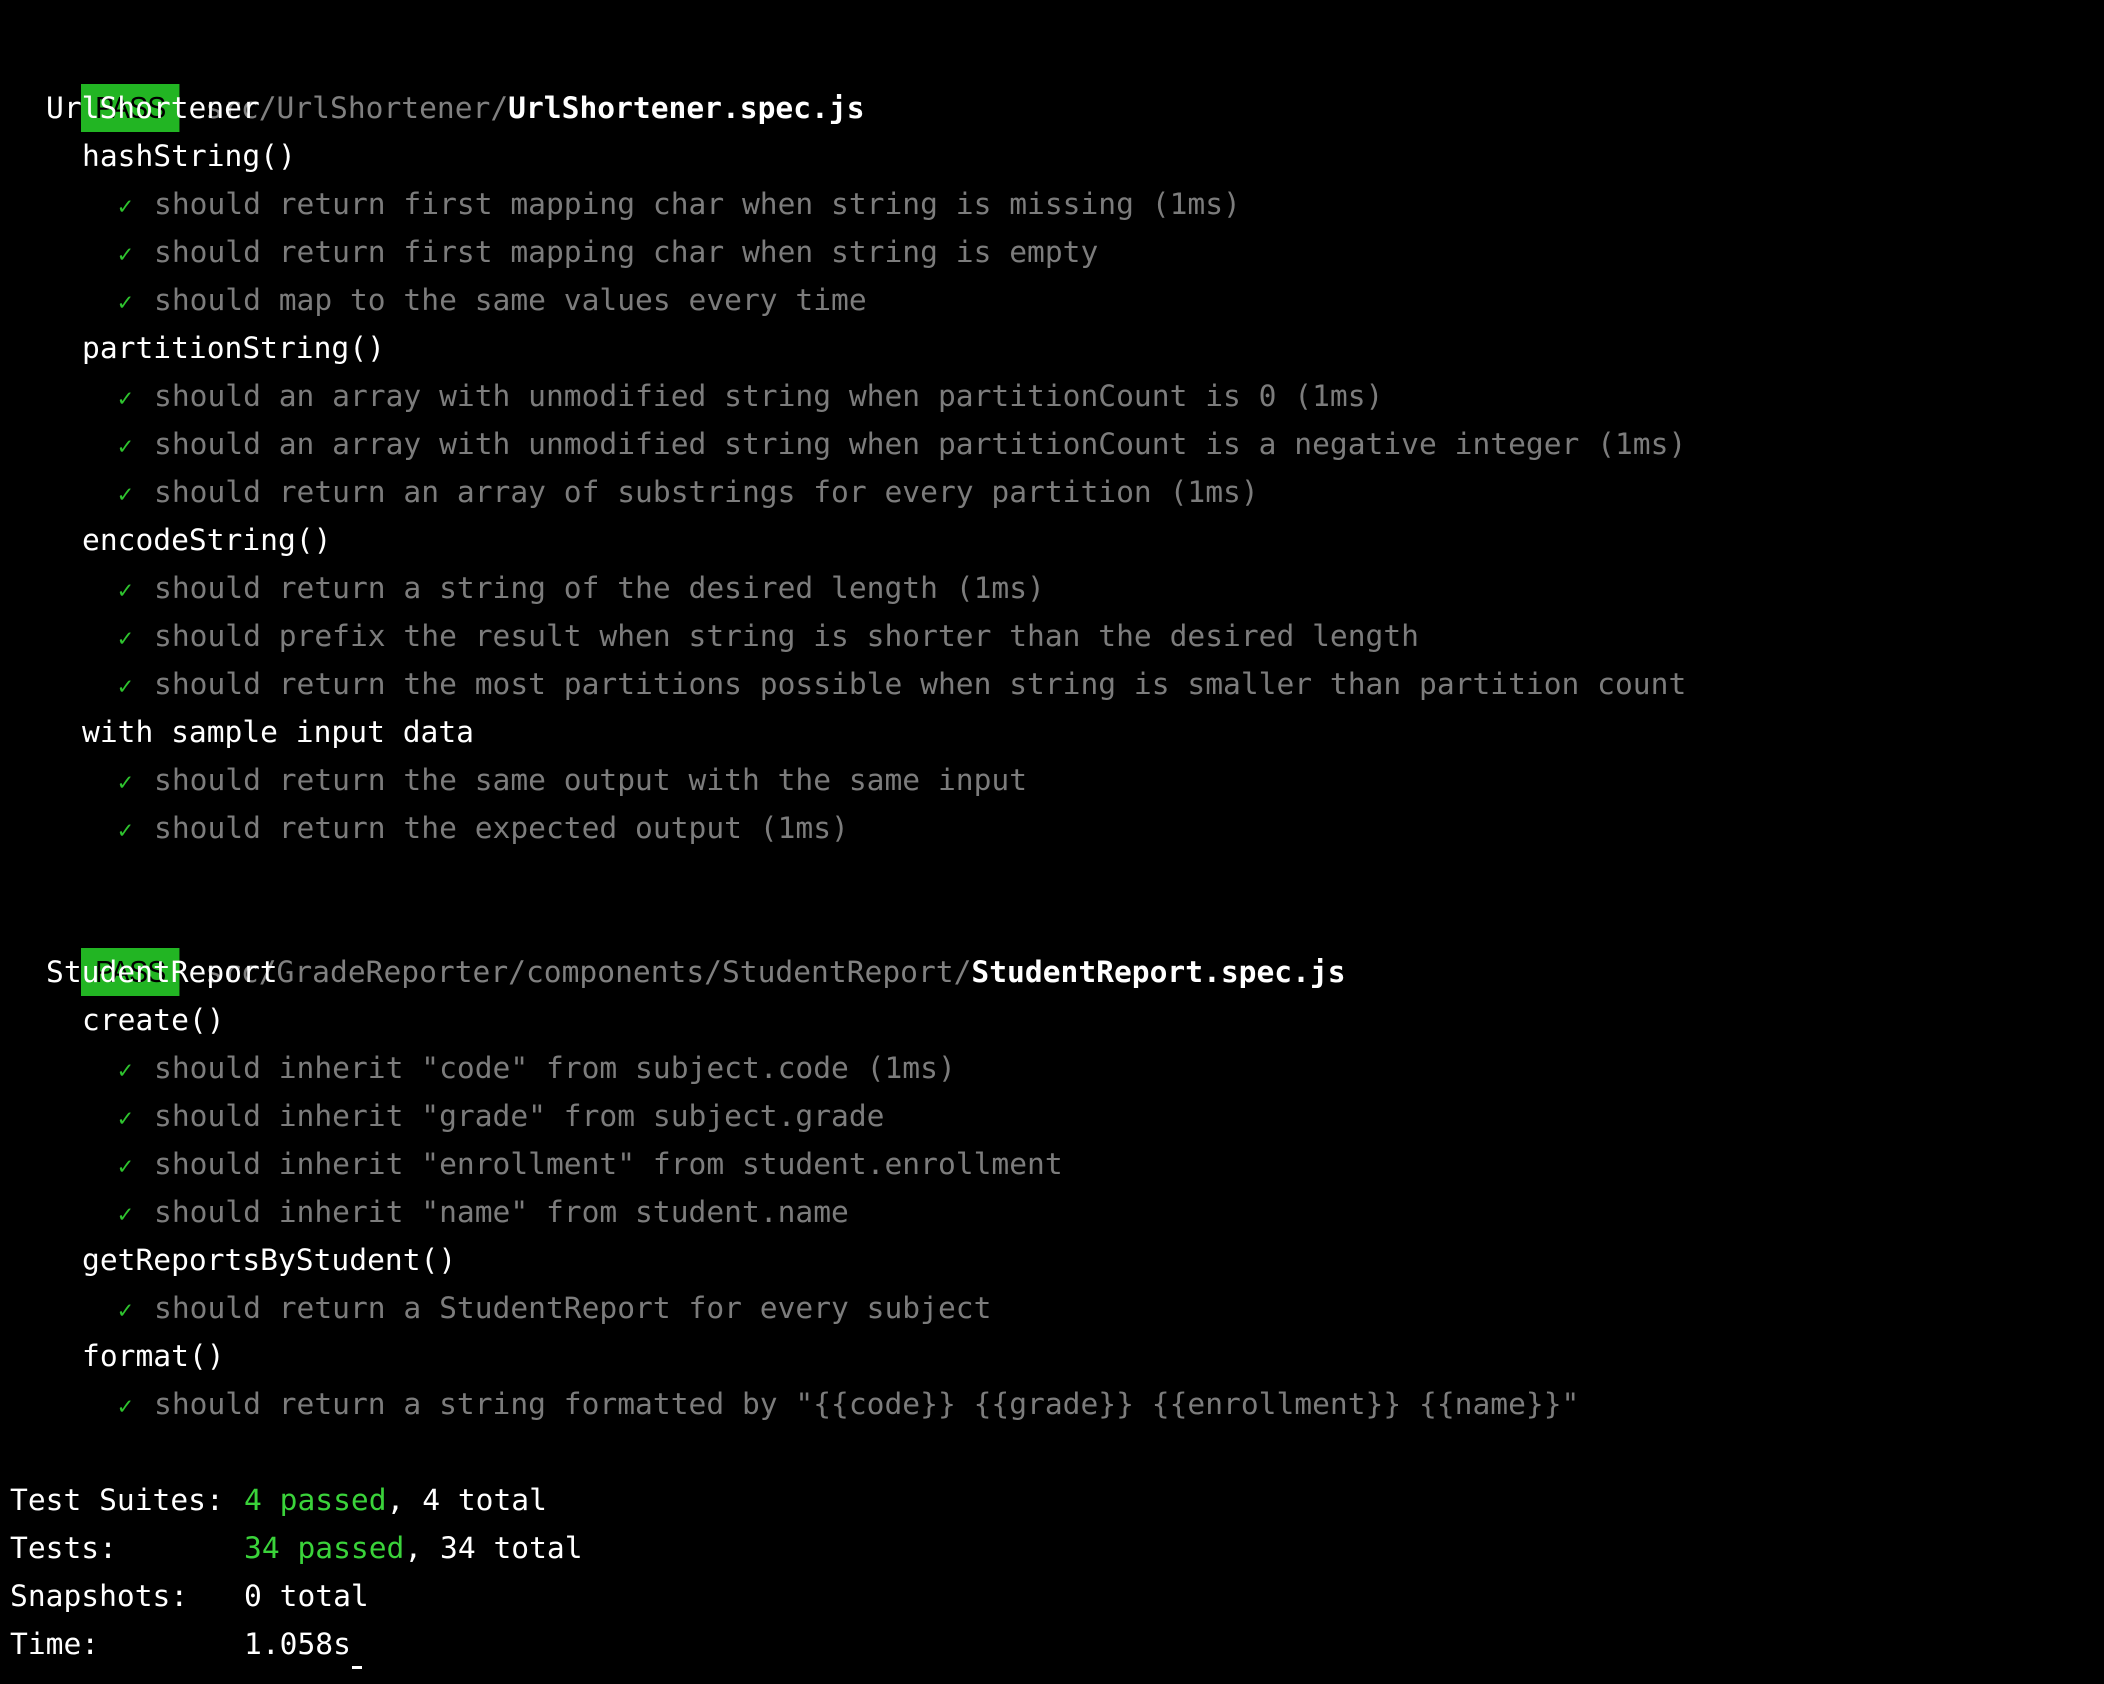 This screenshot has width=2104, height=1684. What do you see at coordinates (357, 1667) in the screenshot?
I see `terminal-cursor` at bounding box center [357, 1667].